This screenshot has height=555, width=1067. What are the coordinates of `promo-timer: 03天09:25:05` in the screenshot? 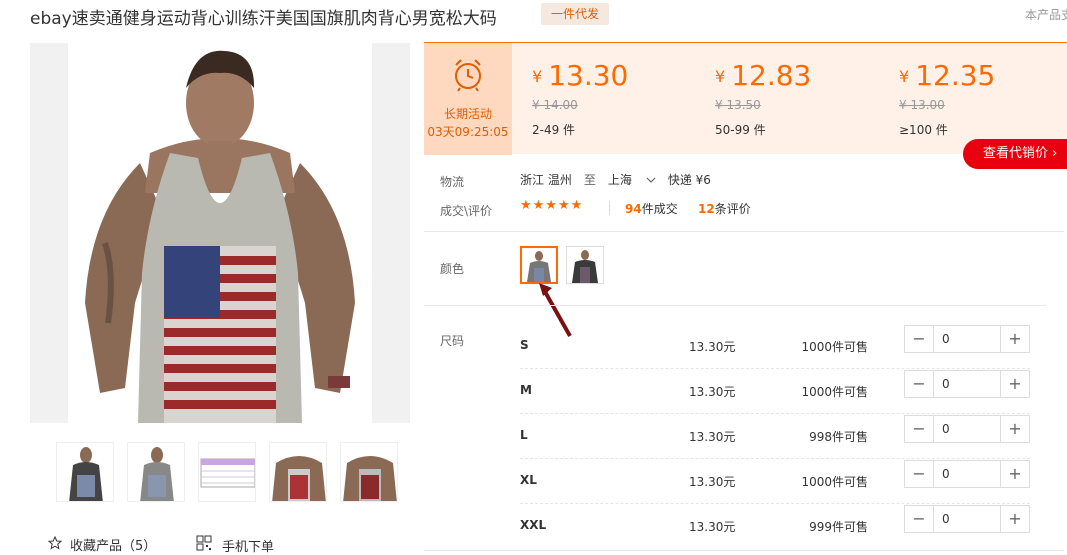 It's located at (468, 132).